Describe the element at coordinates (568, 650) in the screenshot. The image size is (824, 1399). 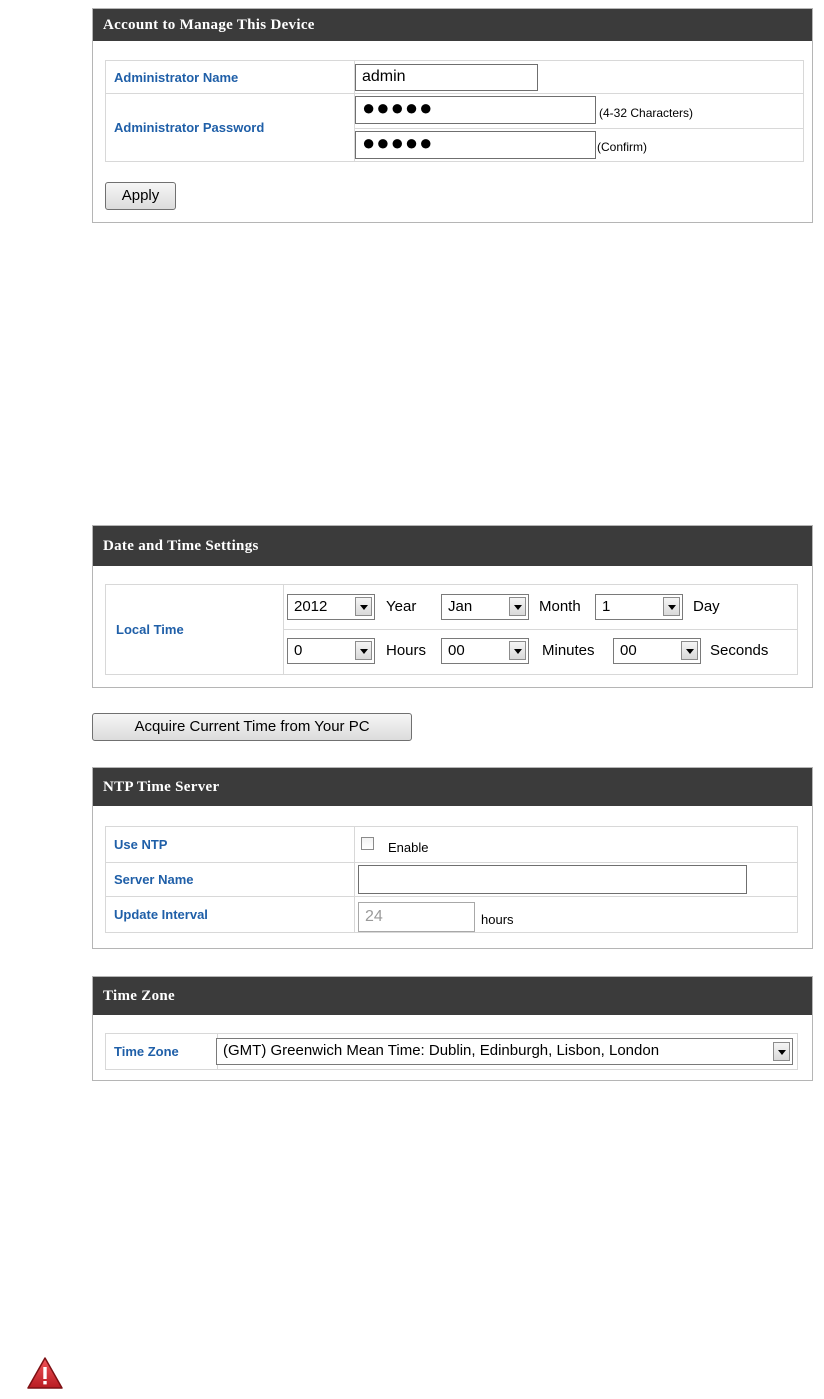
I see `minutes-label: Minutes` at that location.